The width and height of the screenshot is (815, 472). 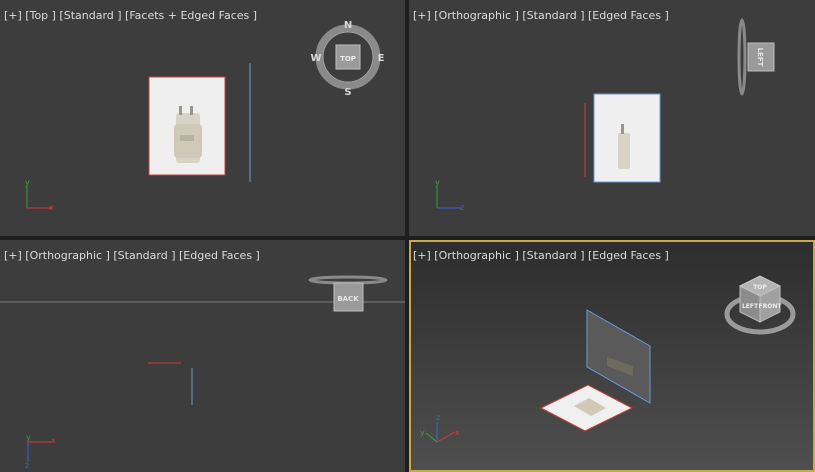 What do you see at coordinates (40, 451) in the screenshot?
I see `axis-tripod-icon: y x z` at bounding box center [40, 451].